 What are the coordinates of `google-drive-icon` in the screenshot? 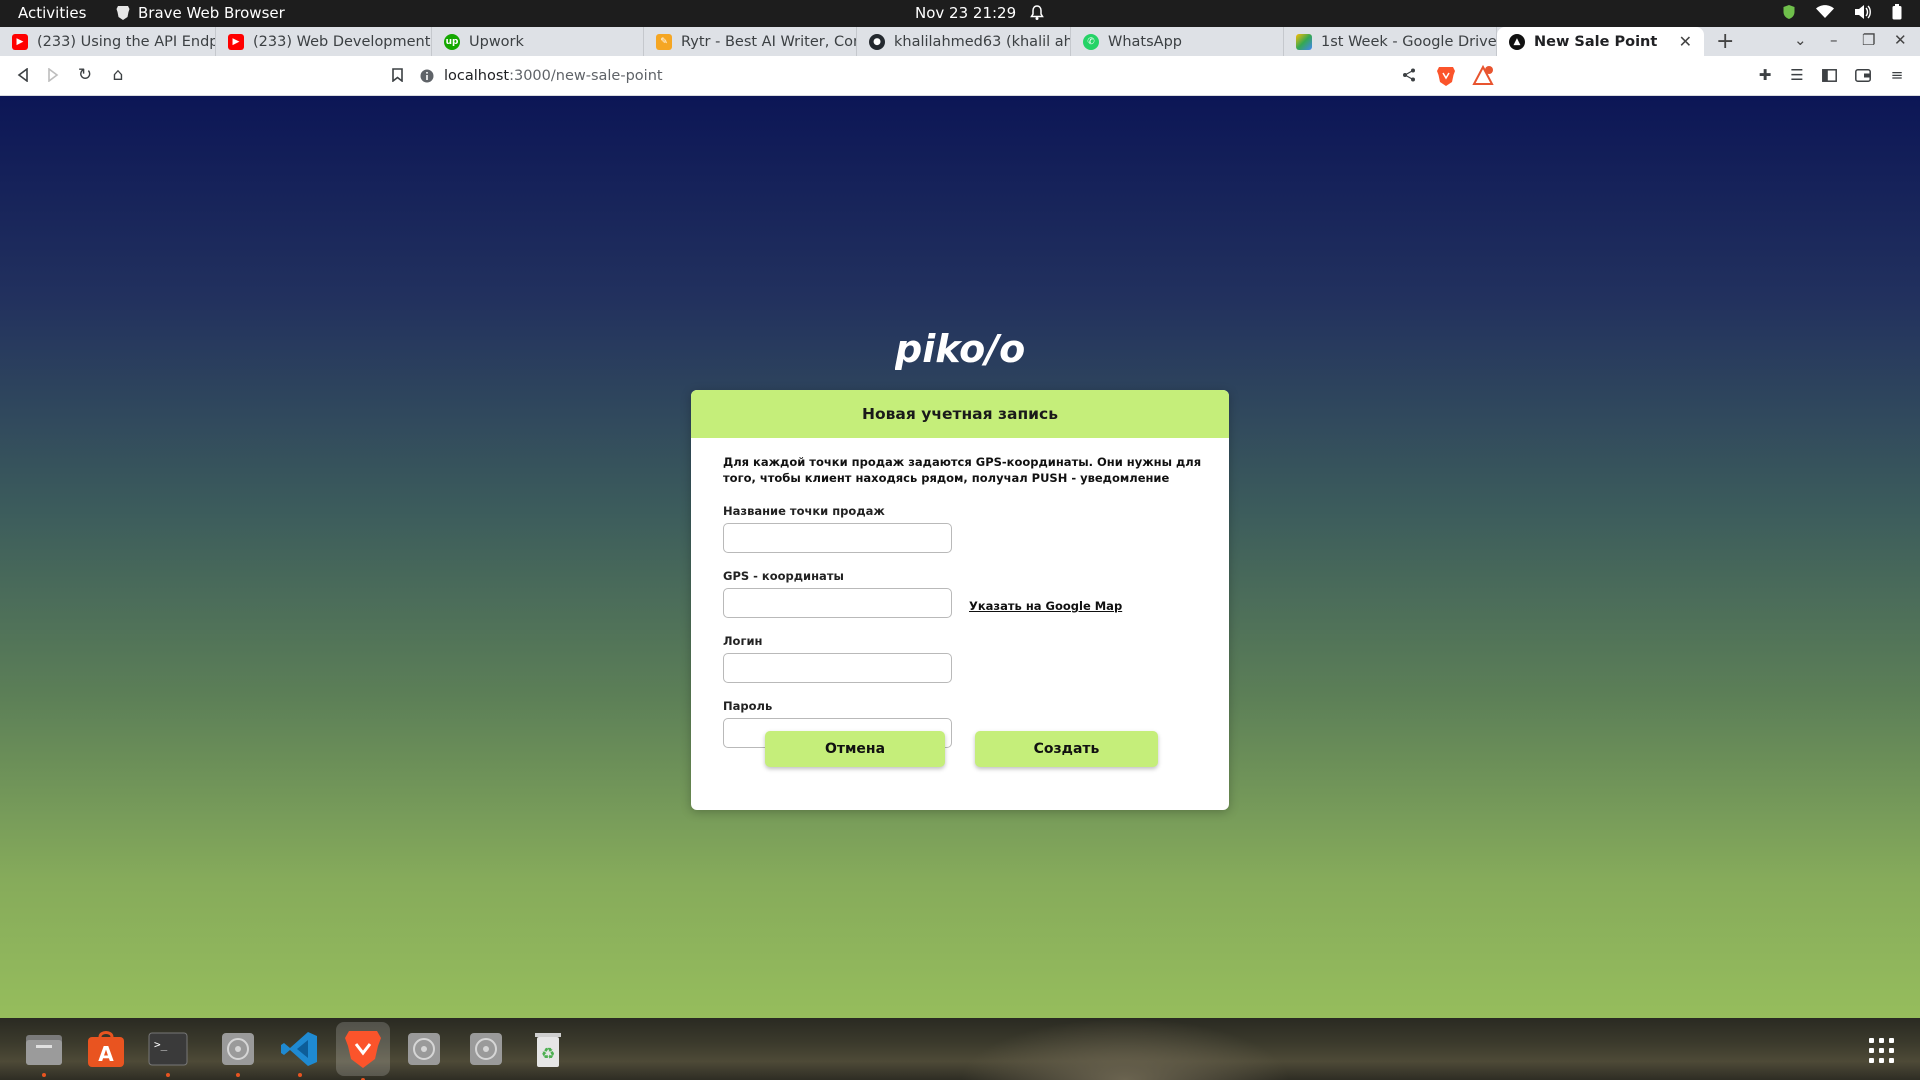 It's located at (1304, 41).